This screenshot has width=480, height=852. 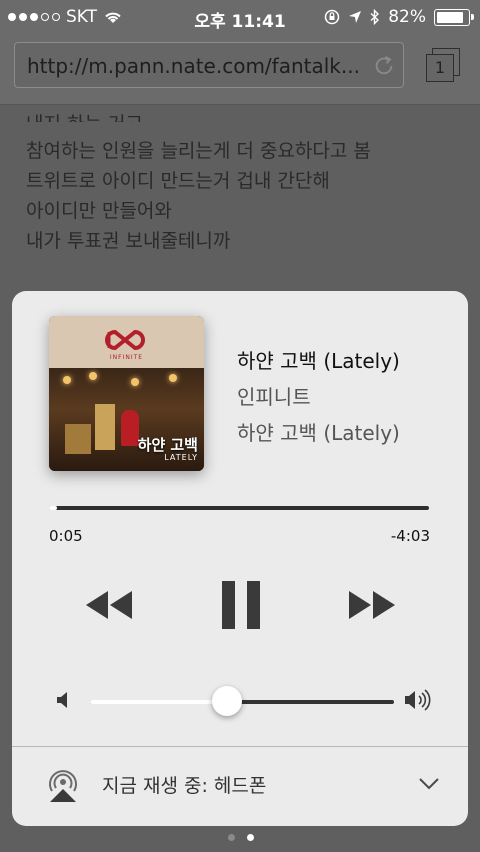 What do you see at coordinates (372, 605) in the screenshot?
I see `fast-forward-button` at bounding box center [372, 605].